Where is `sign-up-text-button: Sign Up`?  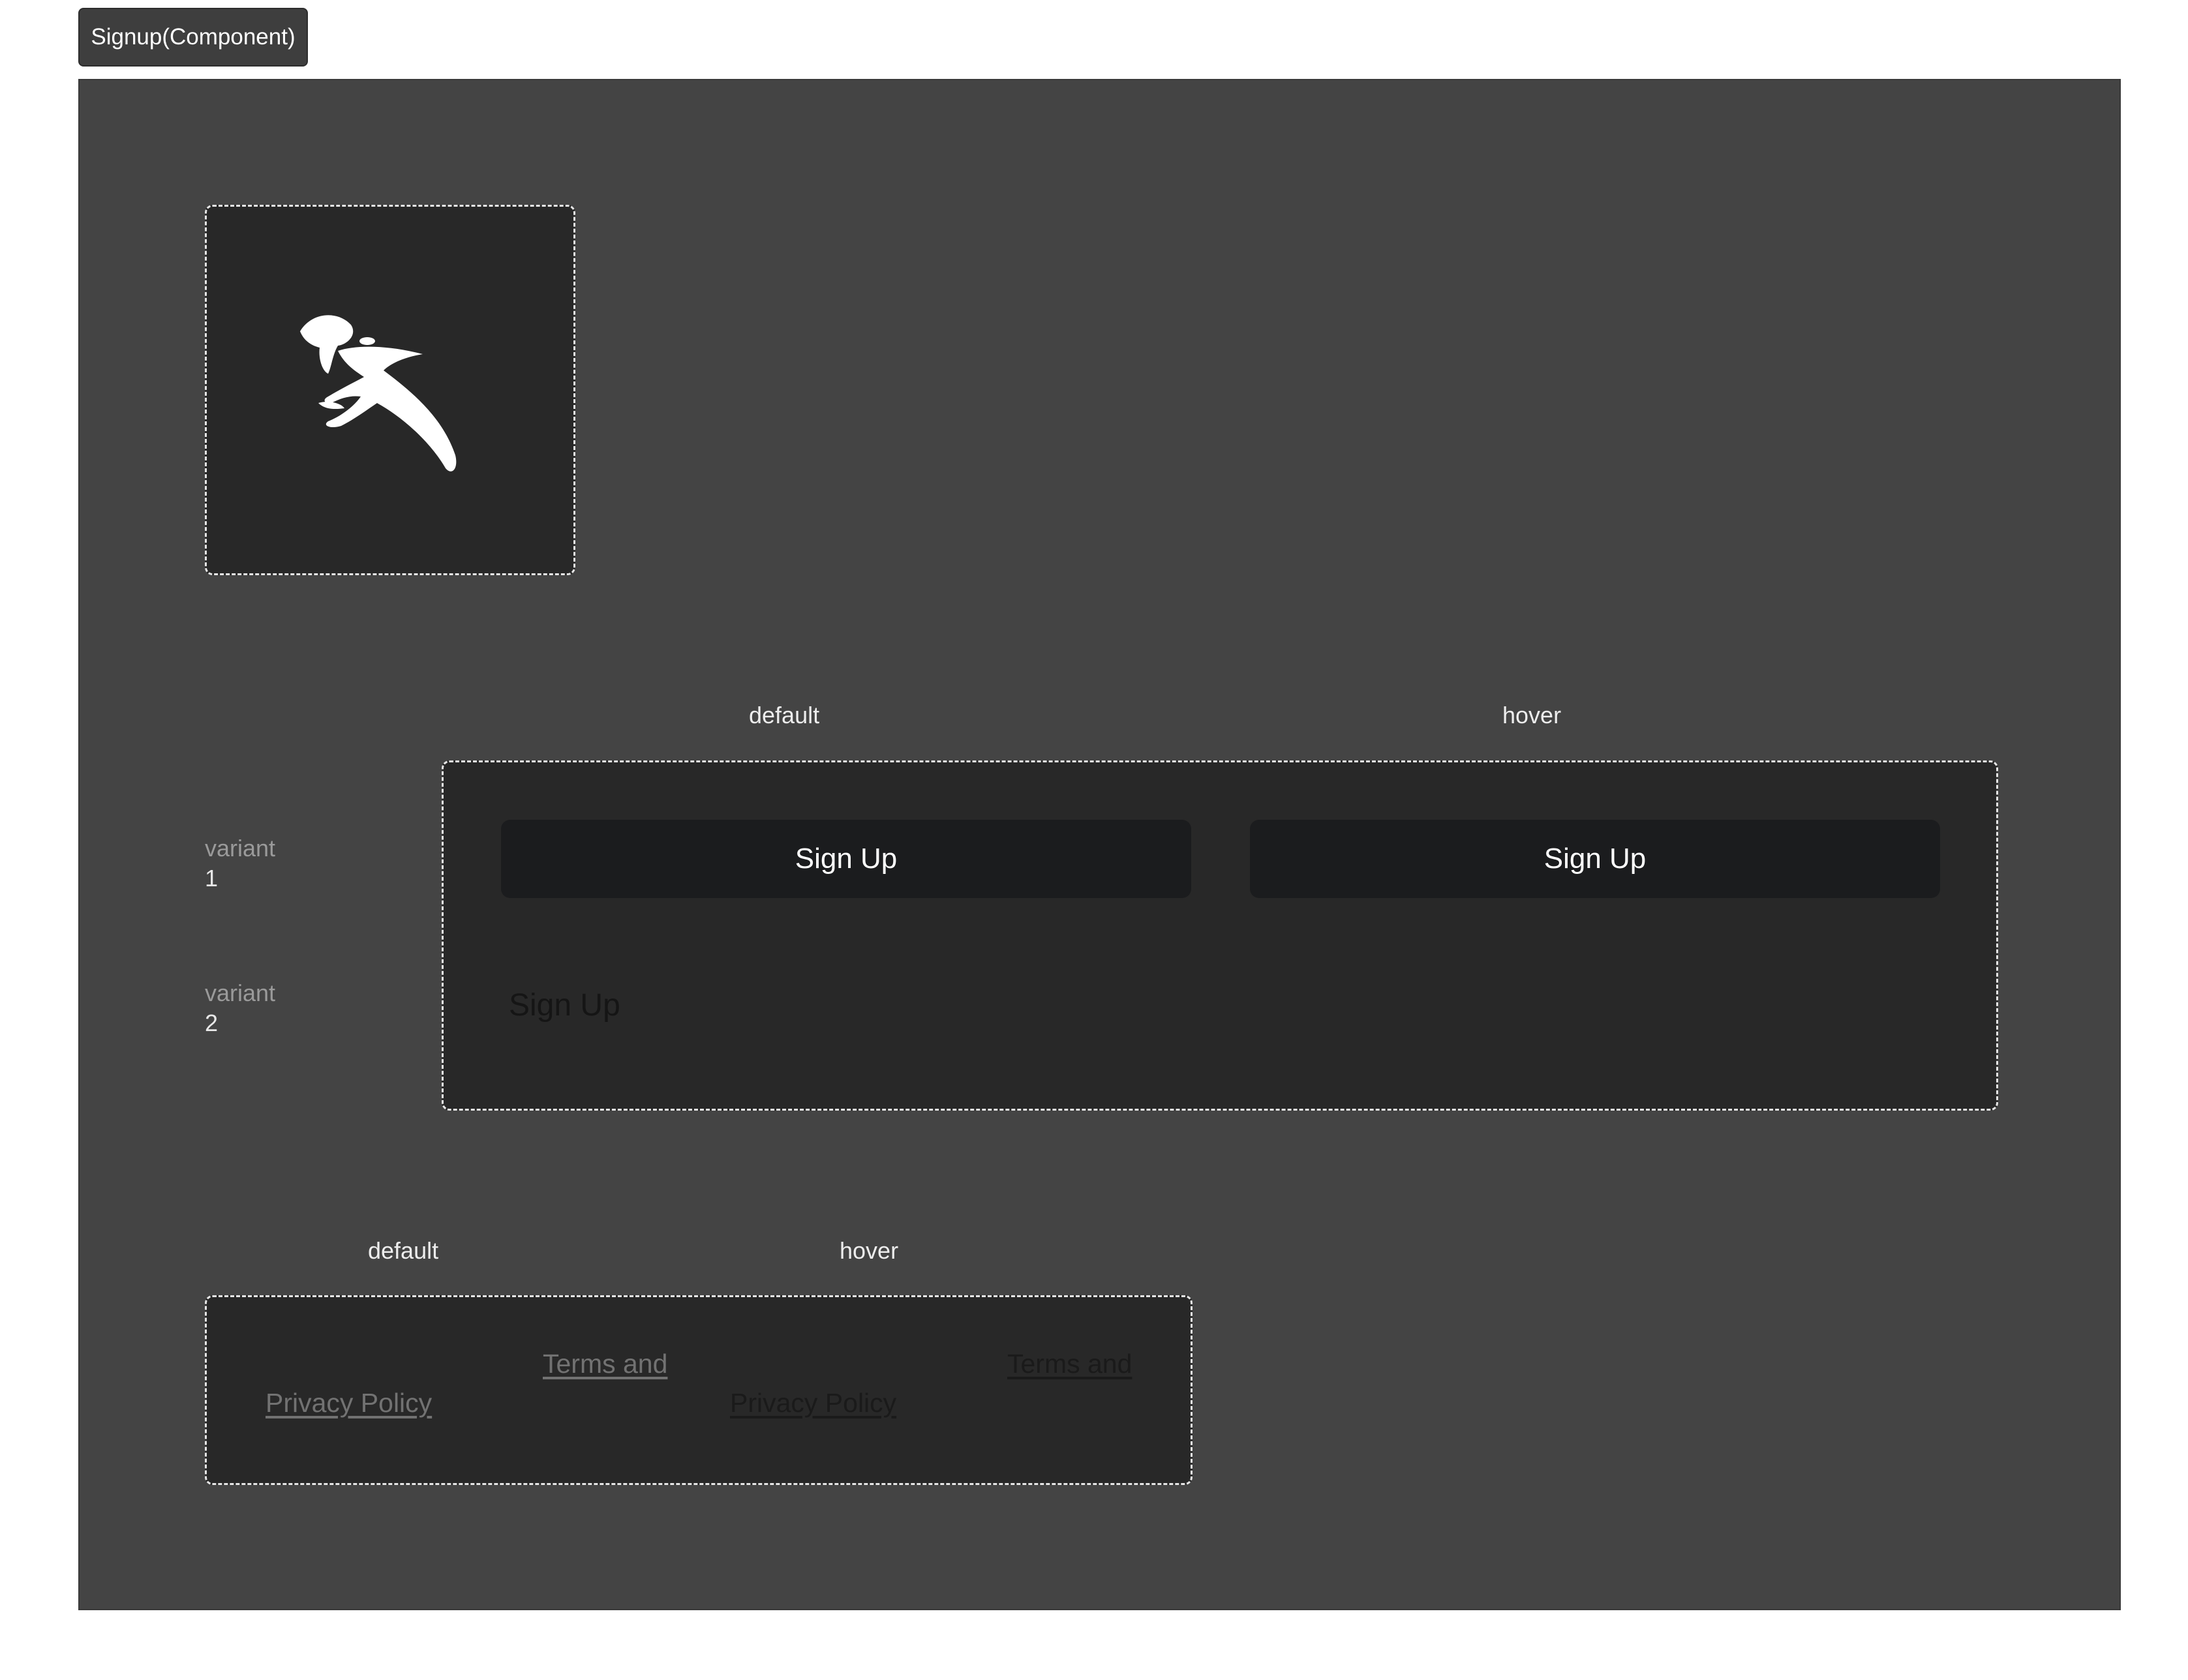 sign-up-text-button: Sign Up is located at coordinates (564, 1005).